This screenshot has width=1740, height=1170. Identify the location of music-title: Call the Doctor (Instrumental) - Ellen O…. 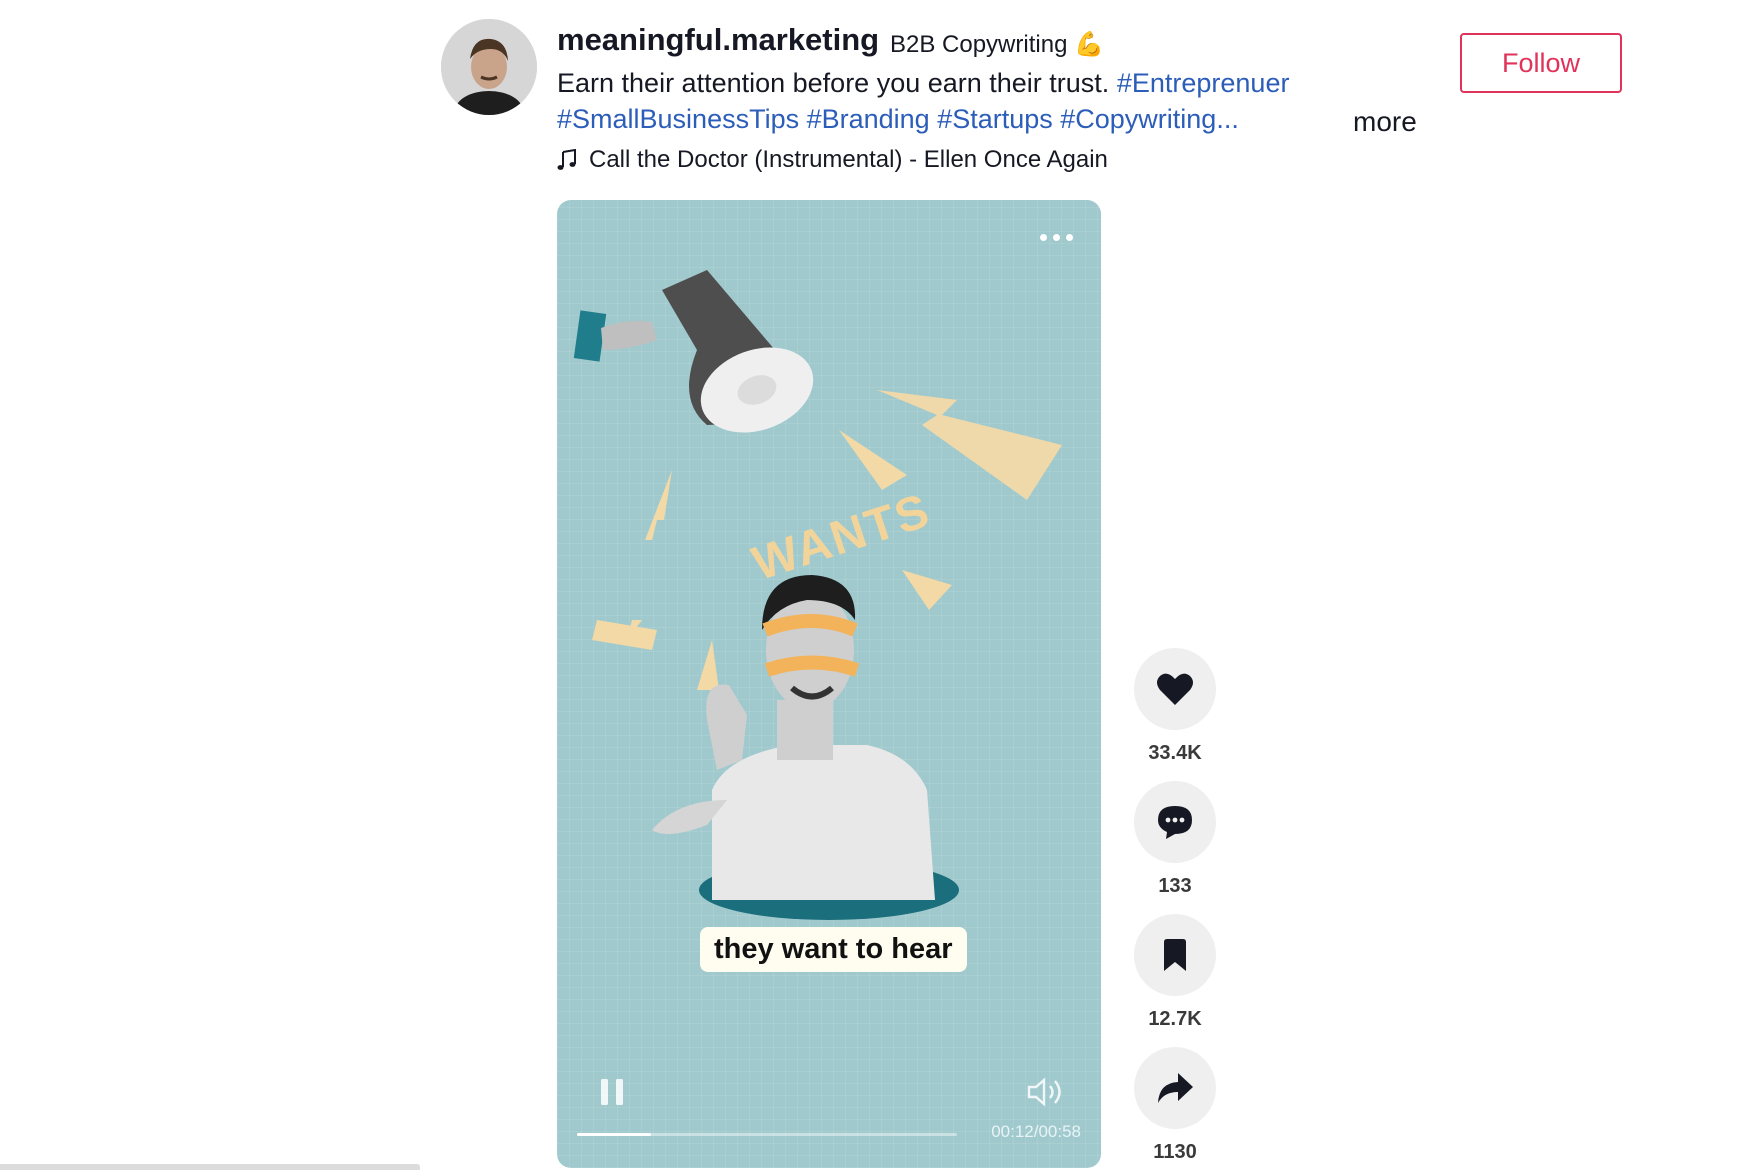
(848, 159).